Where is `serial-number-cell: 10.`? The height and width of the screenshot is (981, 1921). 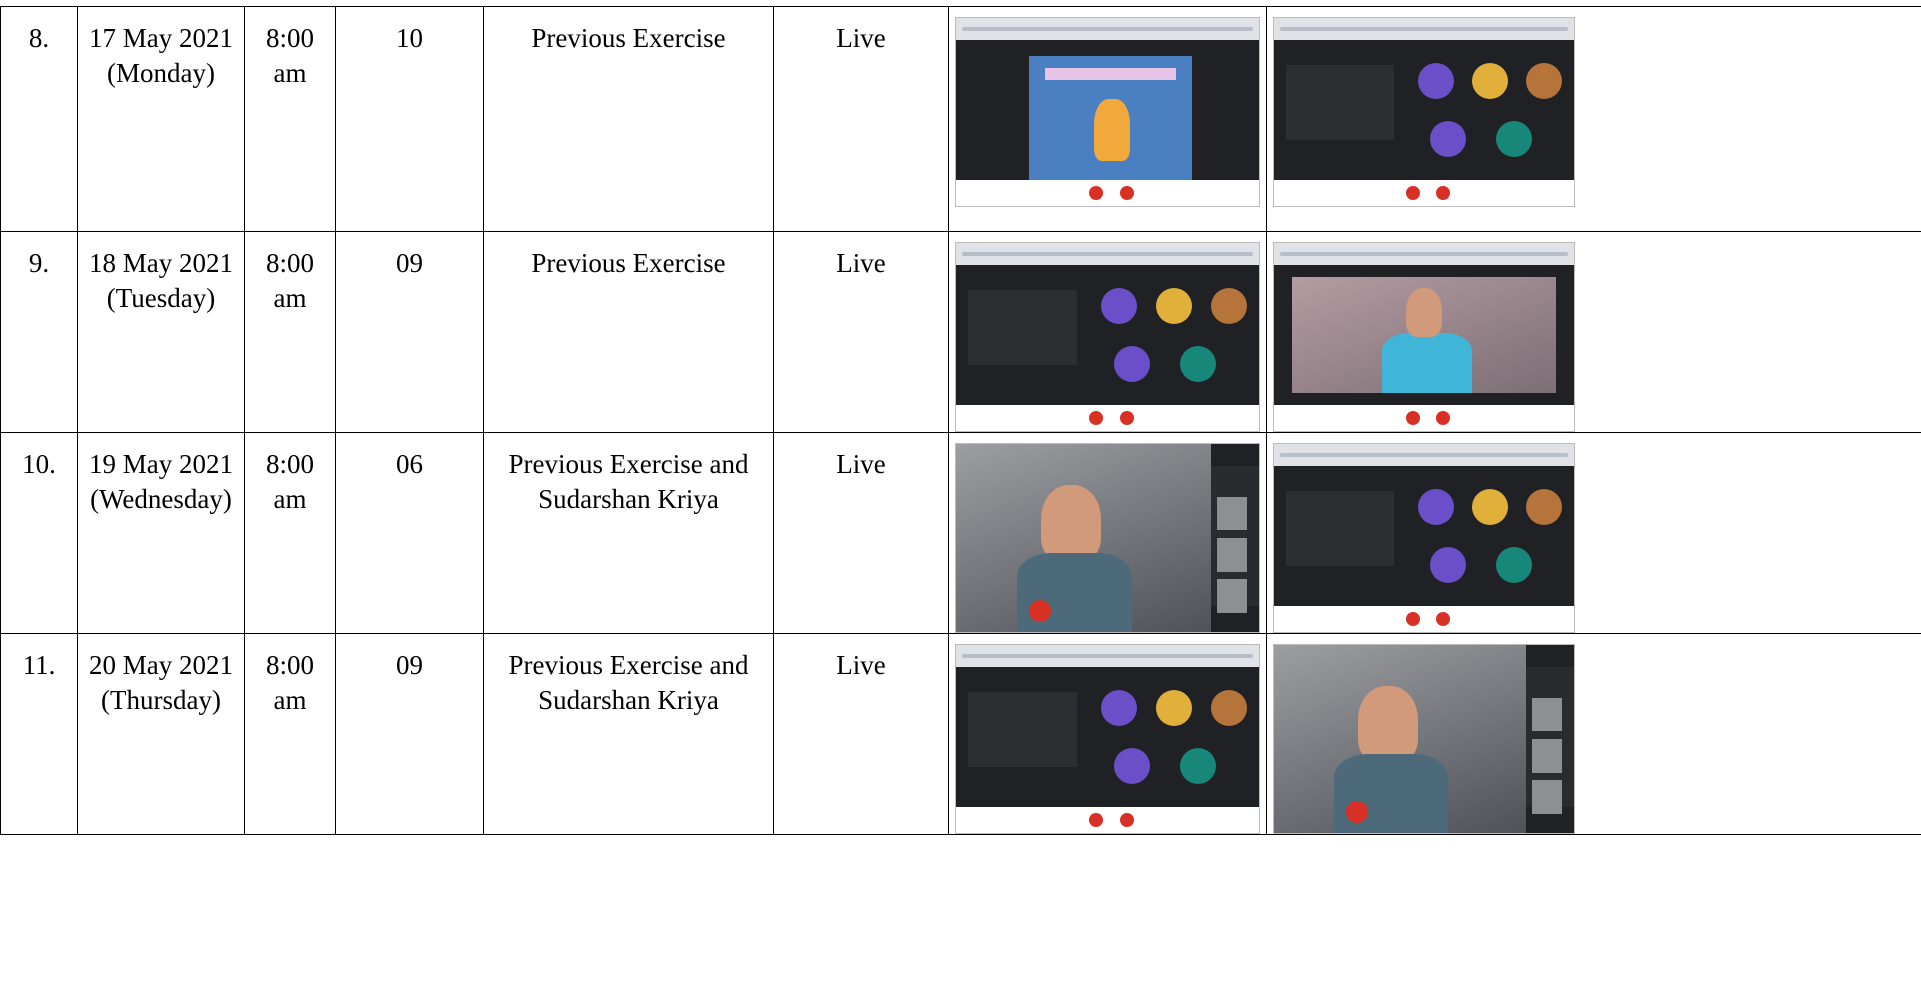 serial-number-cell: 10. is located at coordinates (39, 533).